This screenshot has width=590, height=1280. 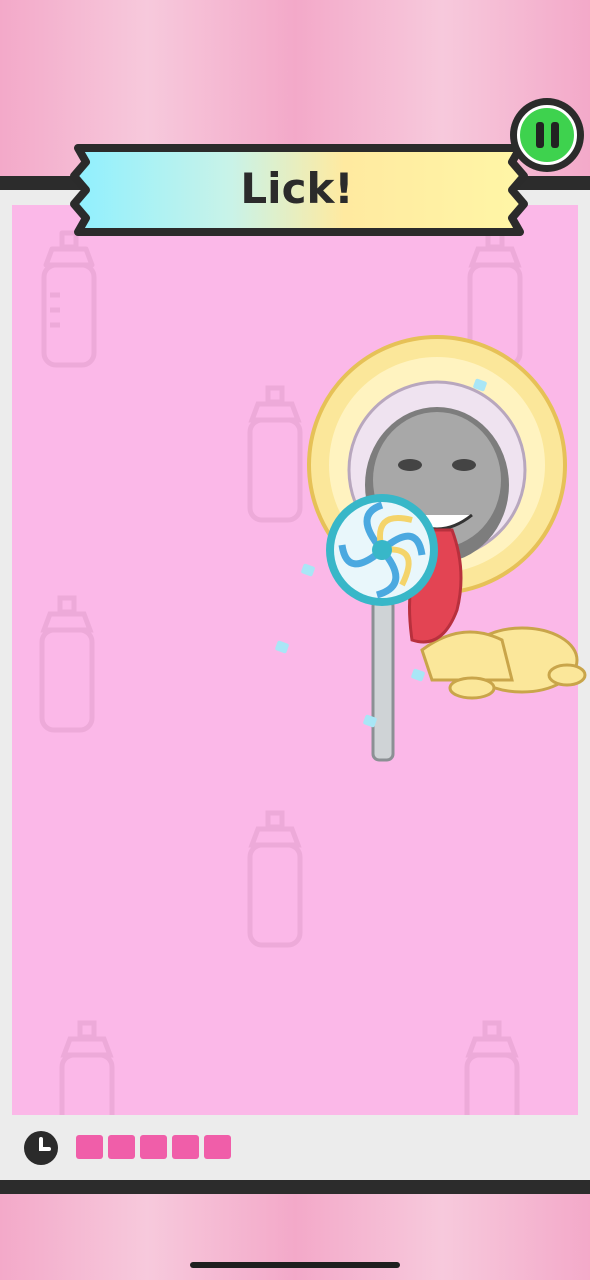 I want to click on pause-icon, so click(x=547, y=135).